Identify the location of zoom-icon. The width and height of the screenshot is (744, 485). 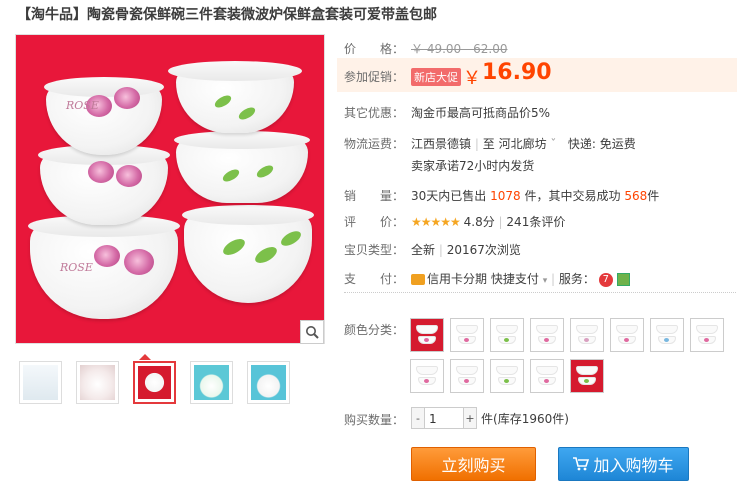
(312, 332).